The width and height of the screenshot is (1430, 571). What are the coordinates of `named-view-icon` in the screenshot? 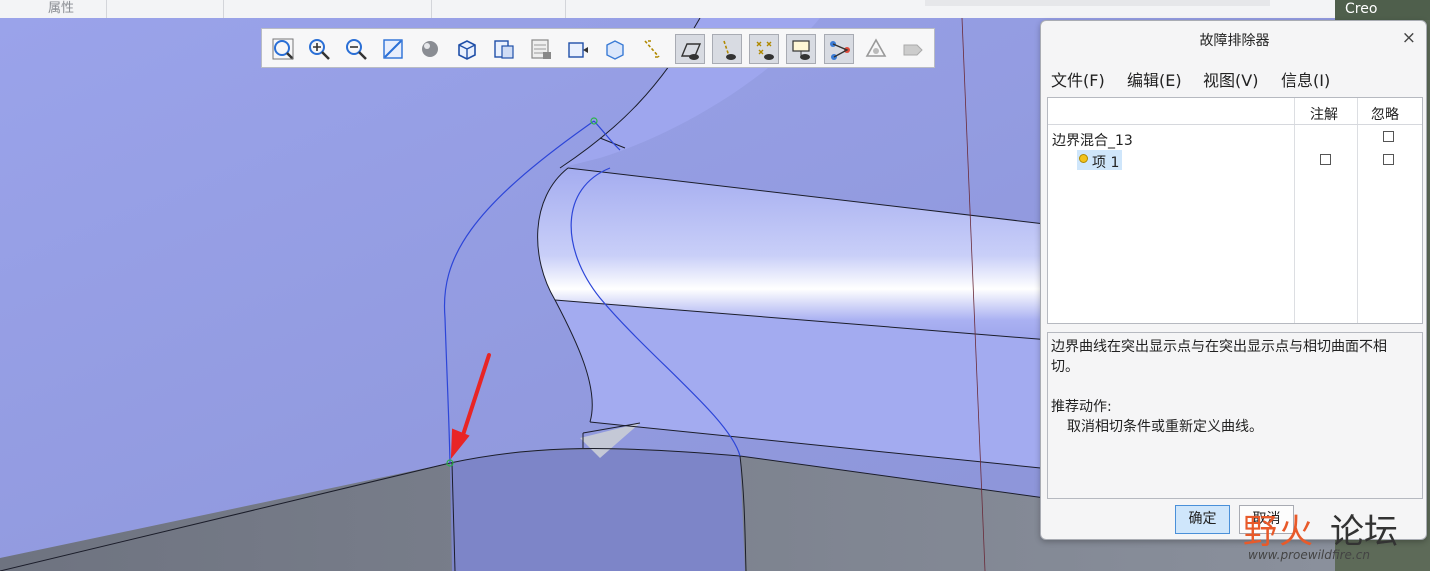 It's located at (578, 50).